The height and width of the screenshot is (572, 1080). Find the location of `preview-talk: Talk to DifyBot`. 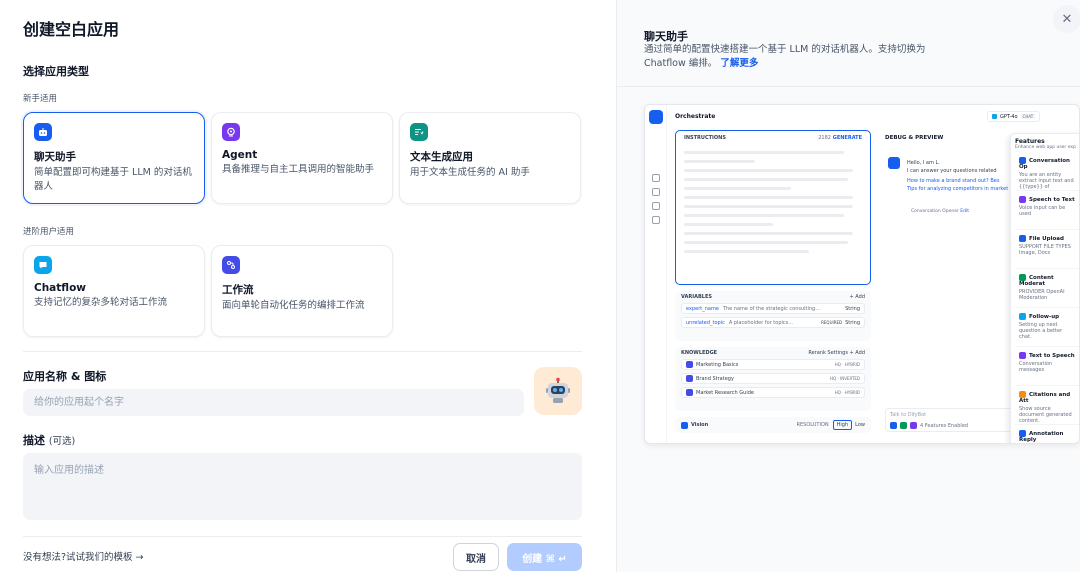

preview-talk: Talk to DifyBot is located at coordinates (908, 415).